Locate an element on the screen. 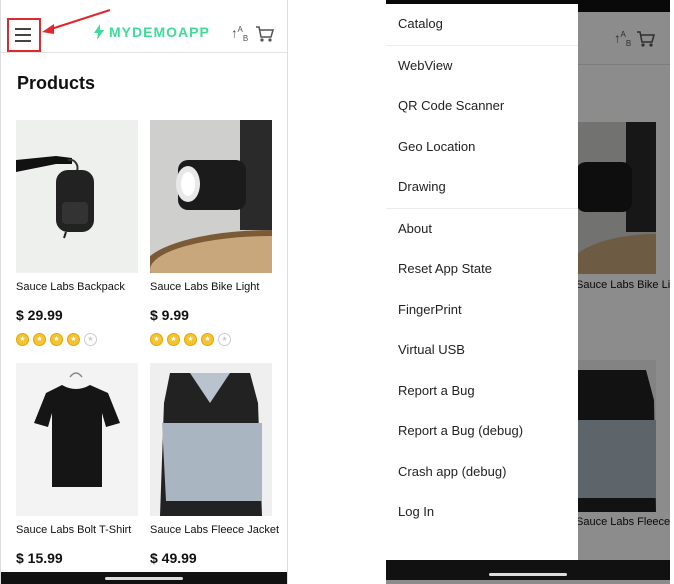 This screenshot has width=674, height=584. product-name: Sauce Labs Backpack is located at coordinates (77, 287).